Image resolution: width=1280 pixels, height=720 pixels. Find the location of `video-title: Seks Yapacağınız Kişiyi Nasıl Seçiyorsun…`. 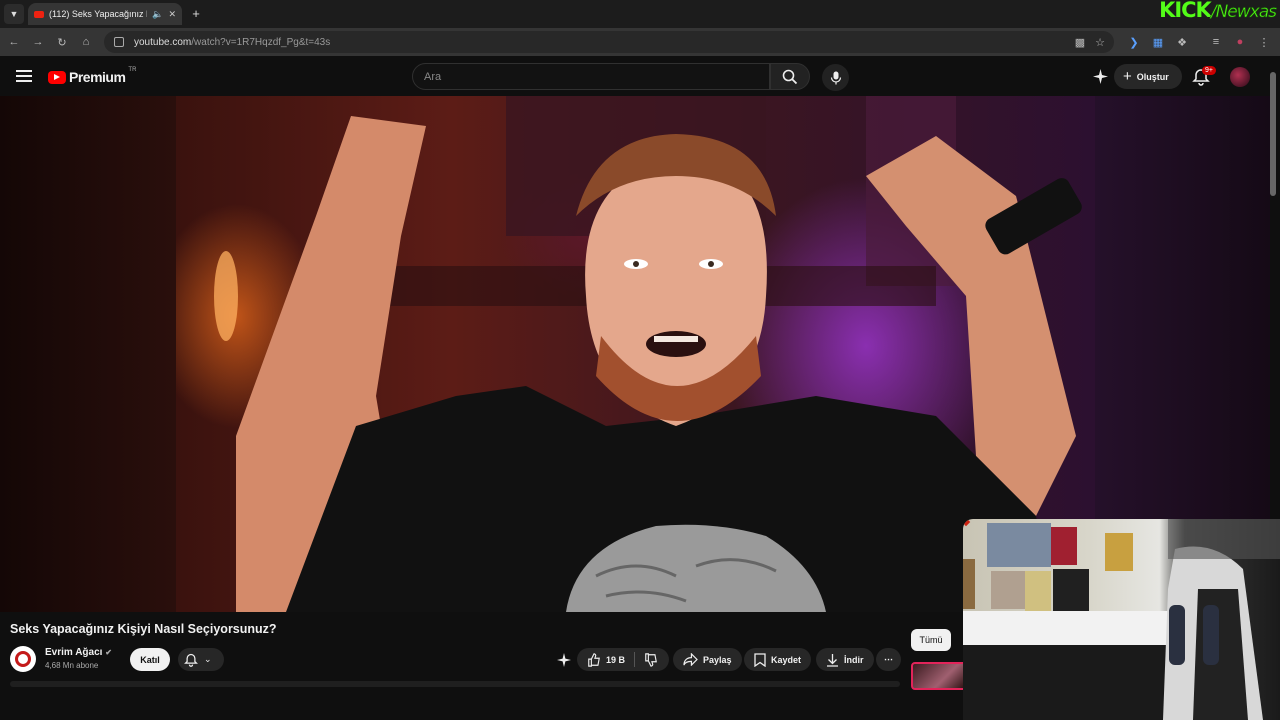

video-title: Seks Yapacağınız Kişiyi Nasıl Seçiyorsun… is located at coordinates (143, 629).